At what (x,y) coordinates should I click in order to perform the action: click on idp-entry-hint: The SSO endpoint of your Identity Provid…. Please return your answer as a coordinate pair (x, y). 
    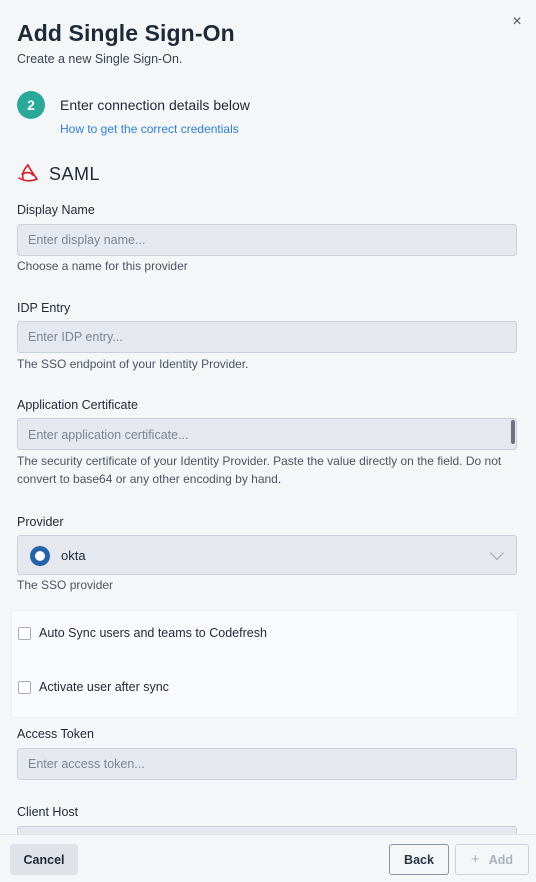
    Looking at the image, I should click on (133, 364).